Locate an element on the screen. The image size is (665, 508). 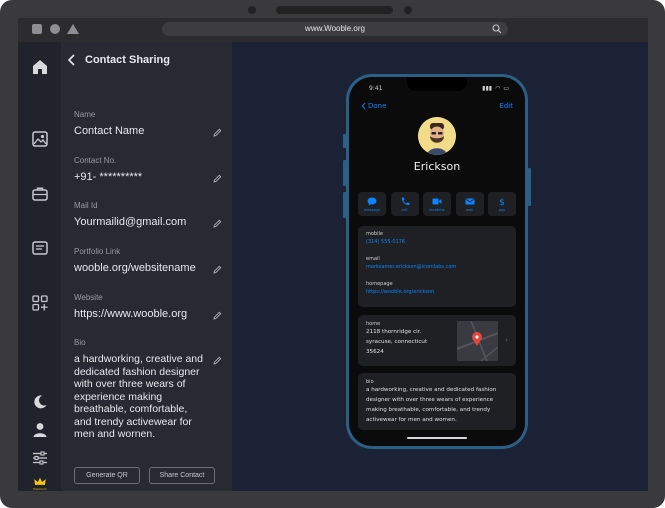
dollar-icon: $ is located at coordinates (502, 202).